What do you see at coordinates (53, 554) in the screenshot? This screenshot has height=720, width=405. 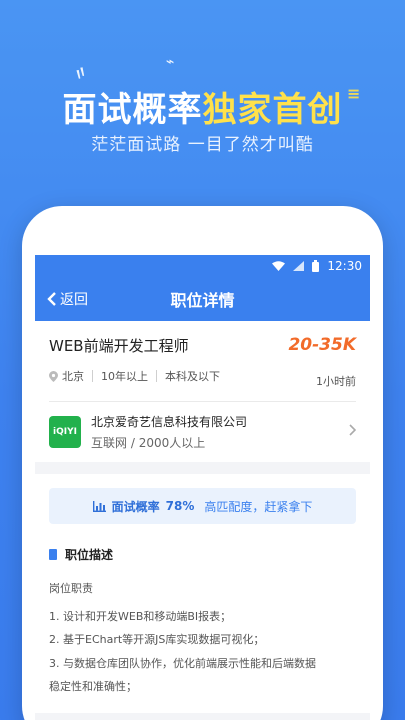 I see `section-marker-icon` at bounding box center [53, 554].